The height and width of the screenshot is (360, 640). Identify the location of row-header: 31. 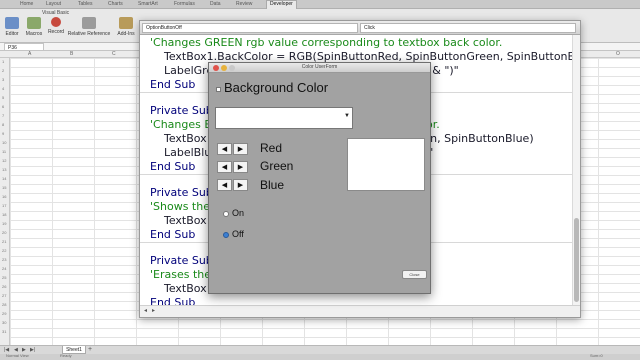
(4, 331).